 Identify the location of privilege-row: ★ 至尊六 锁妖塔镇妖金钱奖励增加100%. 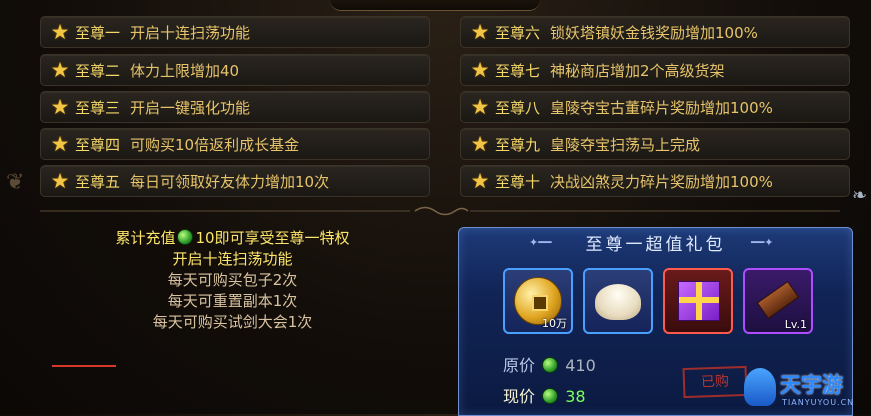
(655, 32).